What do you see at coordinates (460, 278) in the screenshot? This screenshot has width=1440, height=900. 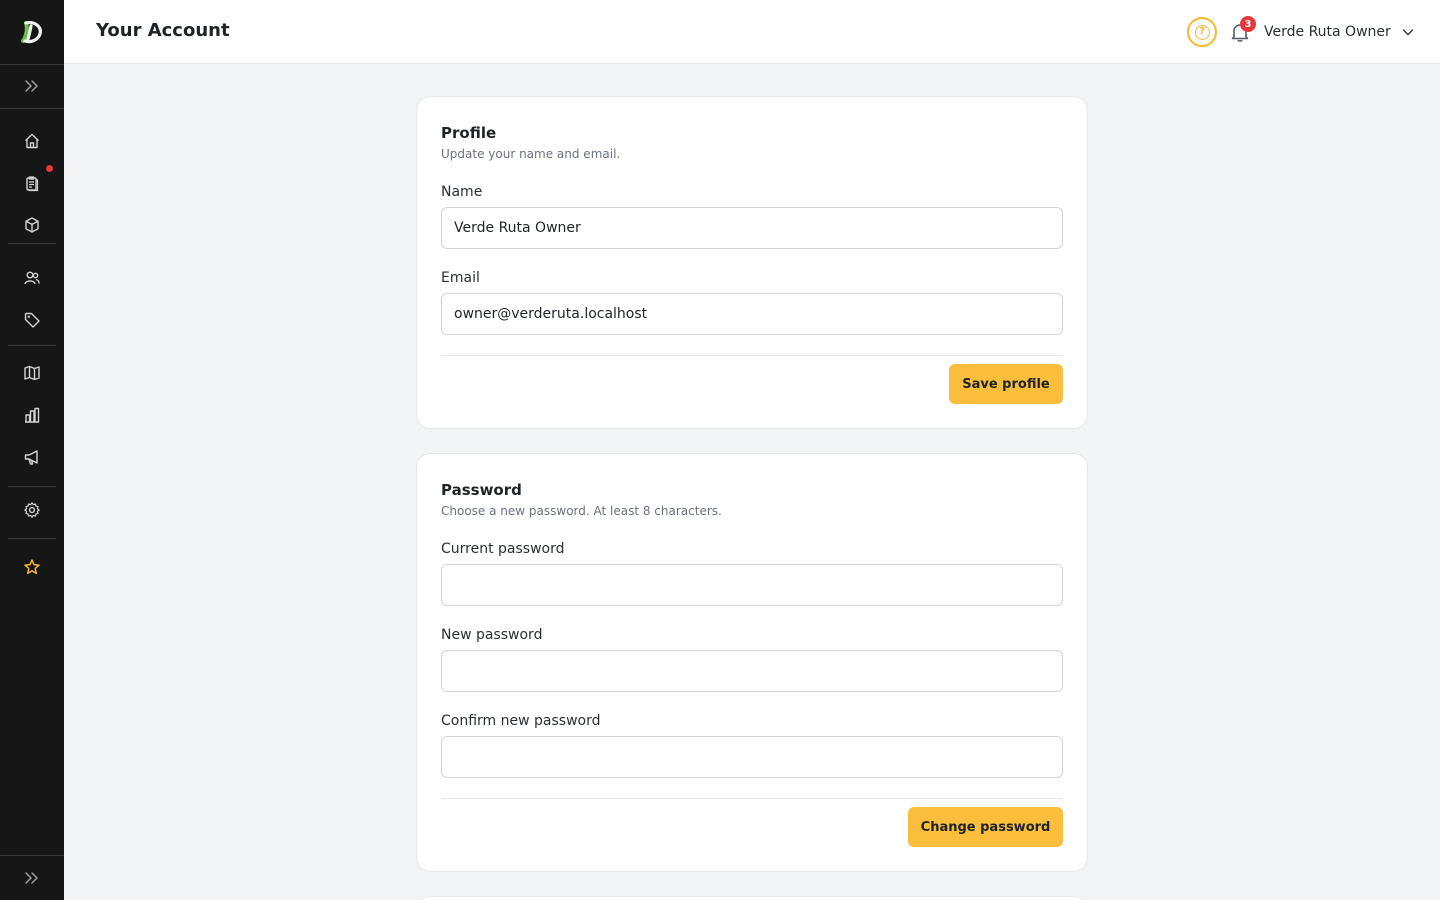 I see `email-label: Email` at bounding box center [460, 278].